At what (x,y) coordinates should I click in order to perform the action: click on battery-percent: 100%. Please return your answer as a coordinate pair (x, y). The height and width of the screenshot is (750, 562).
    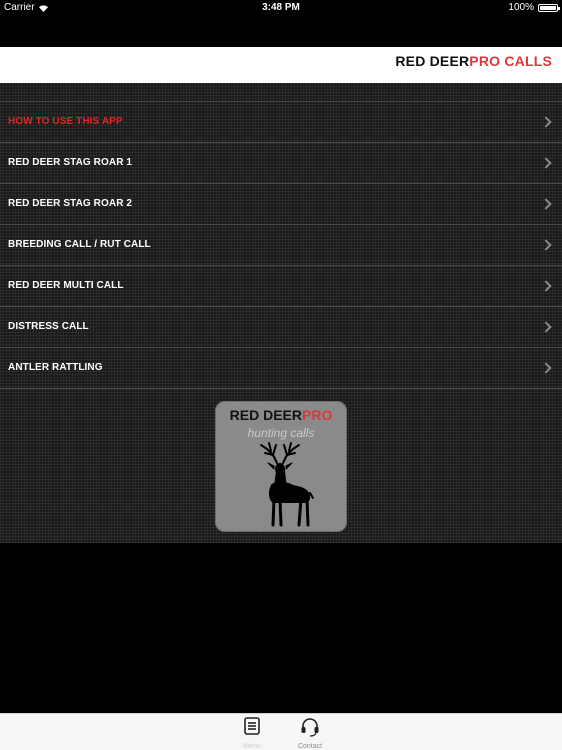
    Looking at the image, I should click on (521, 7).